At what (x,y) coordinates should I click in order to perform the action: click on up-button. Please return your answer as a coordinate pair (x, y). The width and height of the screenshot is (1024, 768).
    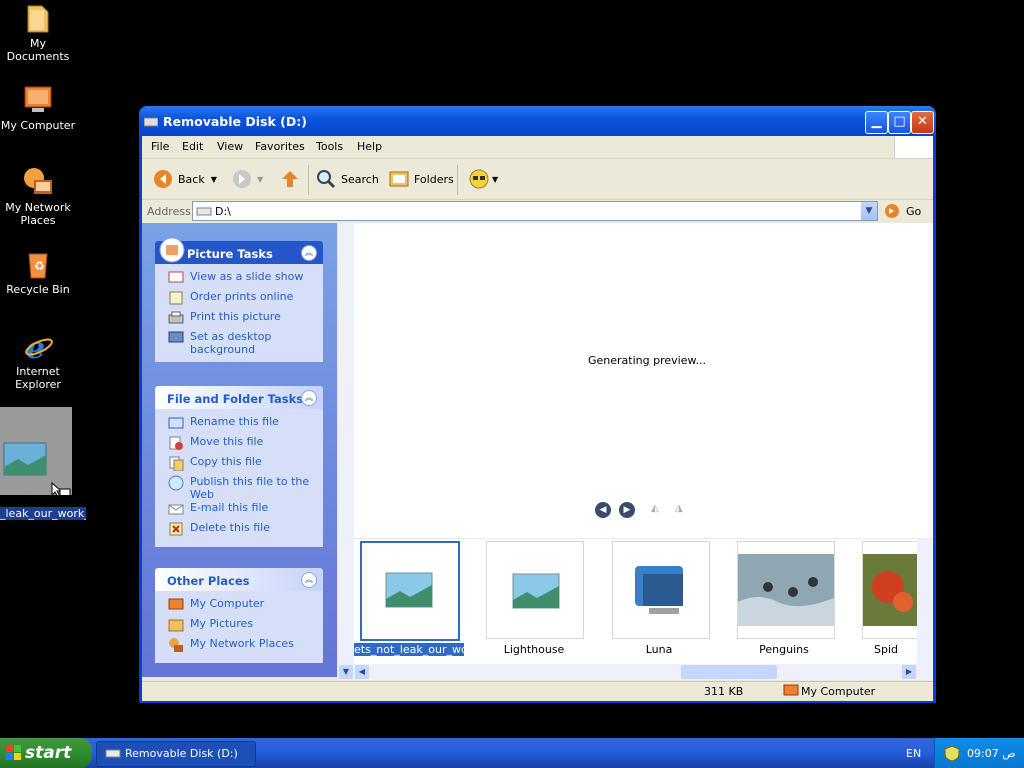
    Looking at the image, I should click on (290, 179).